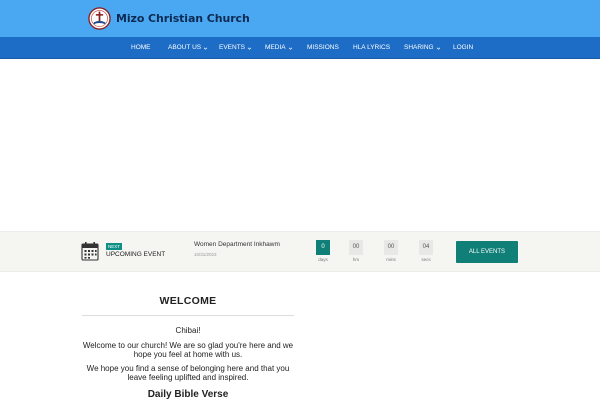  What do you see at coordinates (275, 47) in the screenshot?
I see `nav-item-label: MEDIA` at bounding box center [275, 47].